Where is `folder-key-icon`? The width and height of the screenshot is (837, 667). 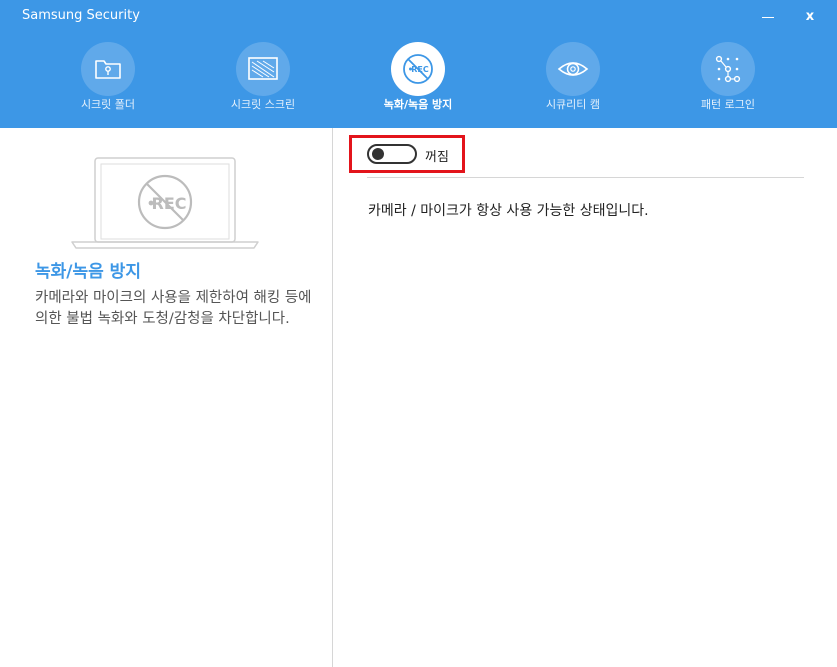
folder-key-icon is located at coordinates (108, 69).